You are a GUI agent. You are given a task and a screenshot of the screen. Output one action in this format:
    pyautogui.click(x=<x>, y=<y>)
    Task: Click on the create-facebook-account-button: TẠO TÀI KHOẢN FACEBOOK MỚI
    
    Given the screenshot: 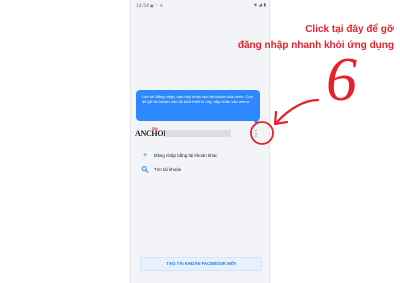 What is the action you would take?
    pyautogui.click(x=201, y=264)
    